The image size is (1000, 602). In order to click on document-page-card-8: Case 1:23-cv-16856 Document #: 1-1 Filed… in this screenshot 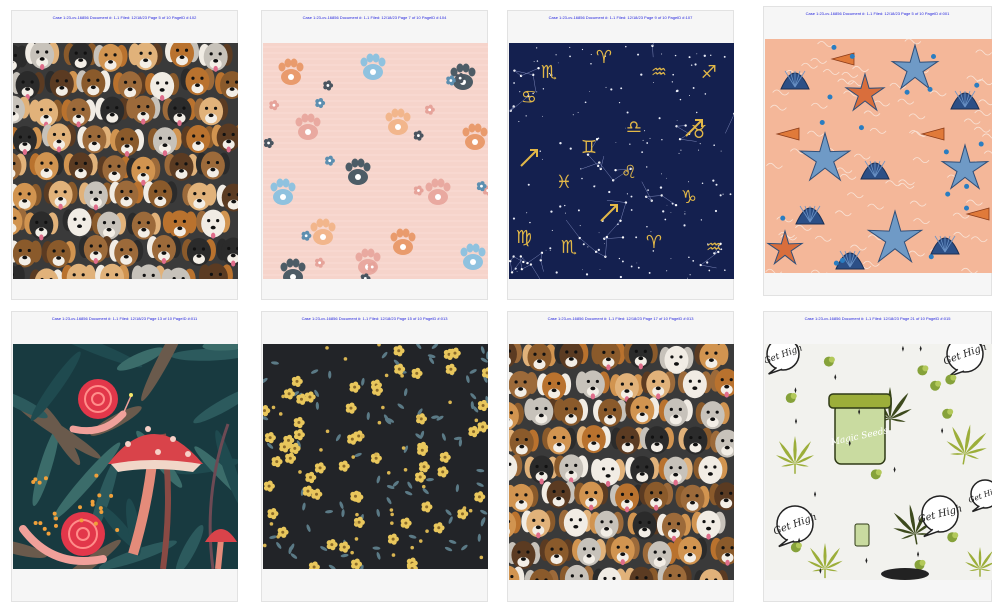, I will do `click(877, 456)`.